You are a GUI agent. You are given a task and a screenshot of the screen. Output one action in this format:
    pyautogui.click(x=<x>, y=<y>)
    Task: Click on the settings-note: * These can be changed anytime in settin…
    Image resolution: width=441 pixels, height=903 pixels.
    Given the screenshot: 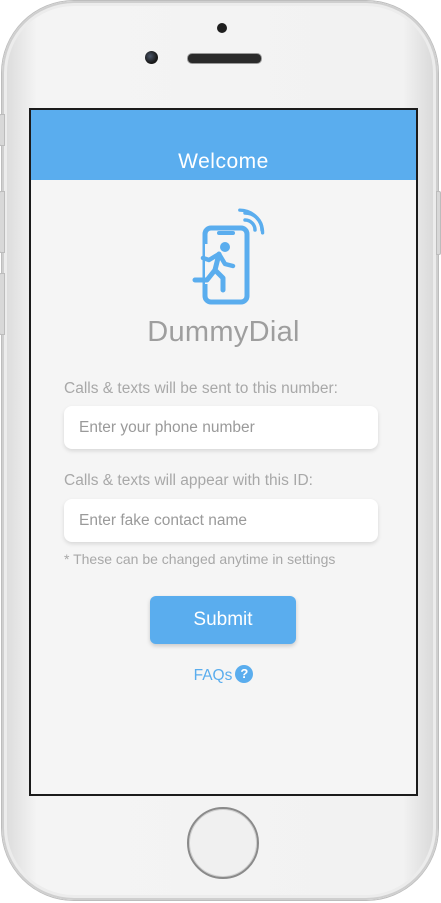 What is the action you would take?
    pyautogui.click(x=200, y=559)
    